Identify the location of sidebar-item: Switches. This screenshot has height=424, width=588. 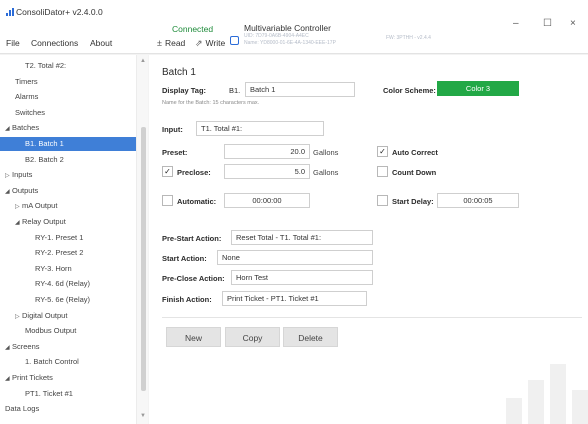
(30, 113).